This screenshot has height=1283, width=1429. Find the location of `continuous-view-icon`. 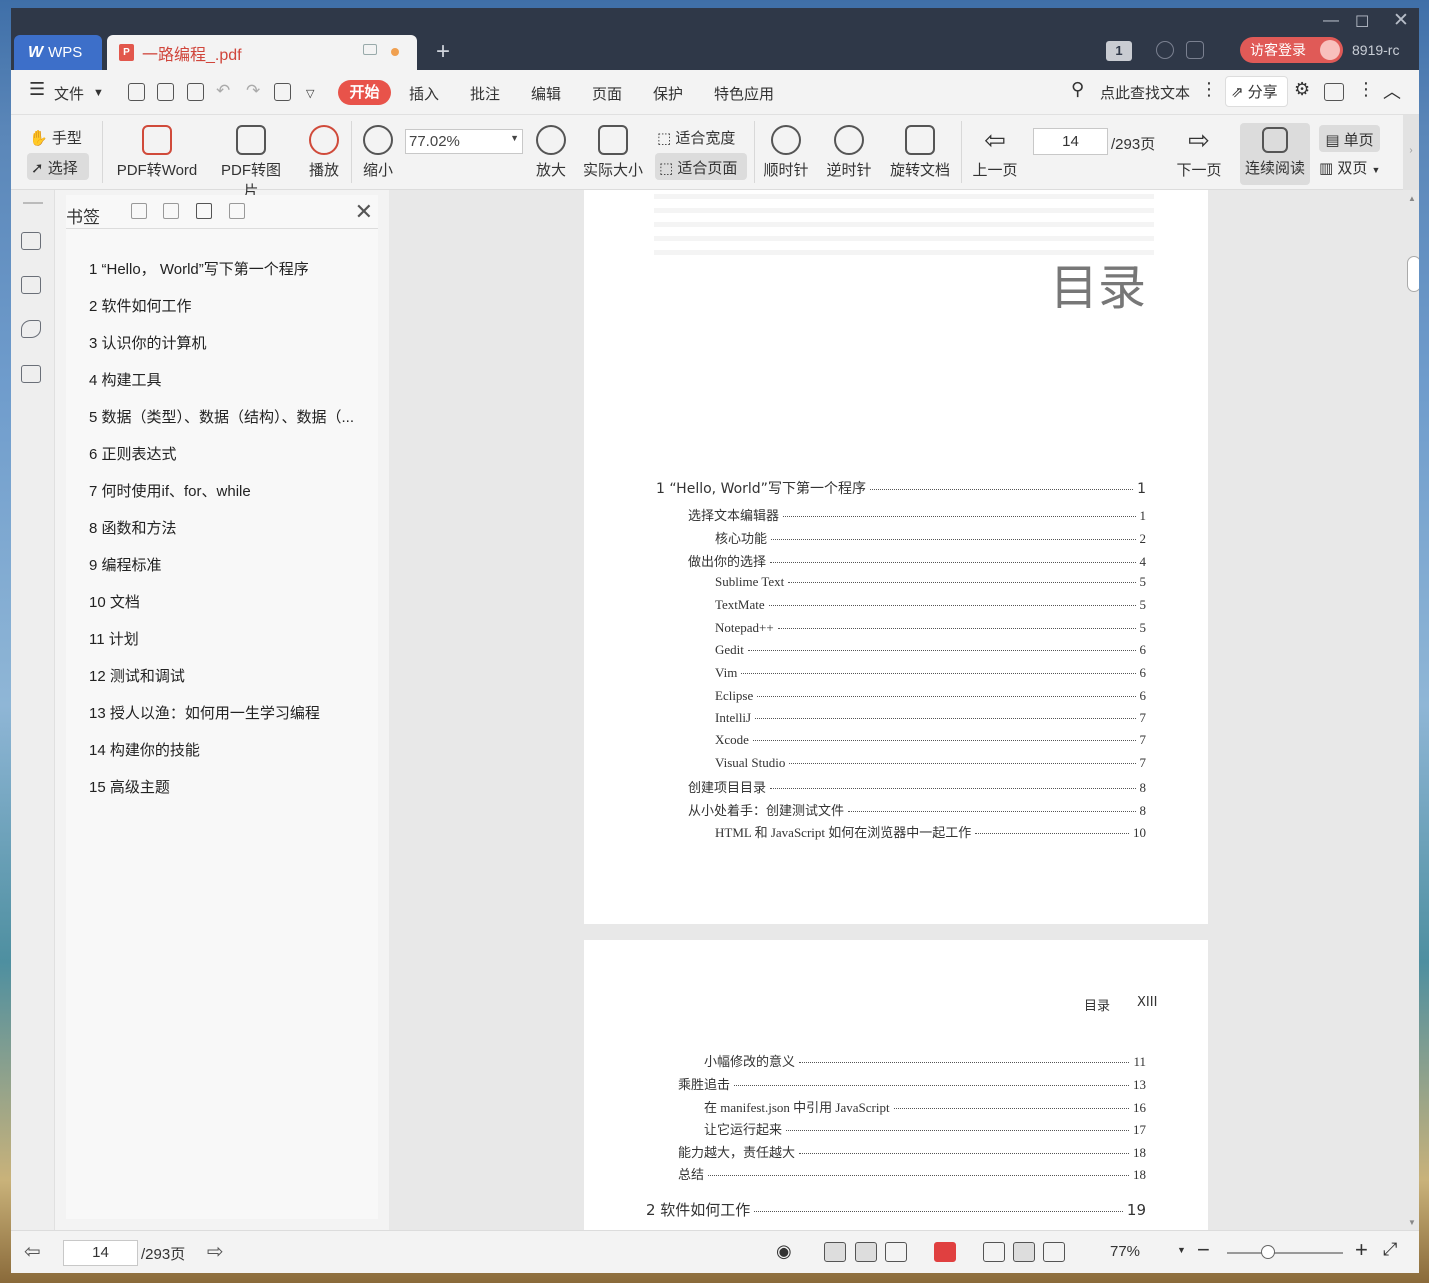

continuous-view-icon is located at coordinates (835, 1252).